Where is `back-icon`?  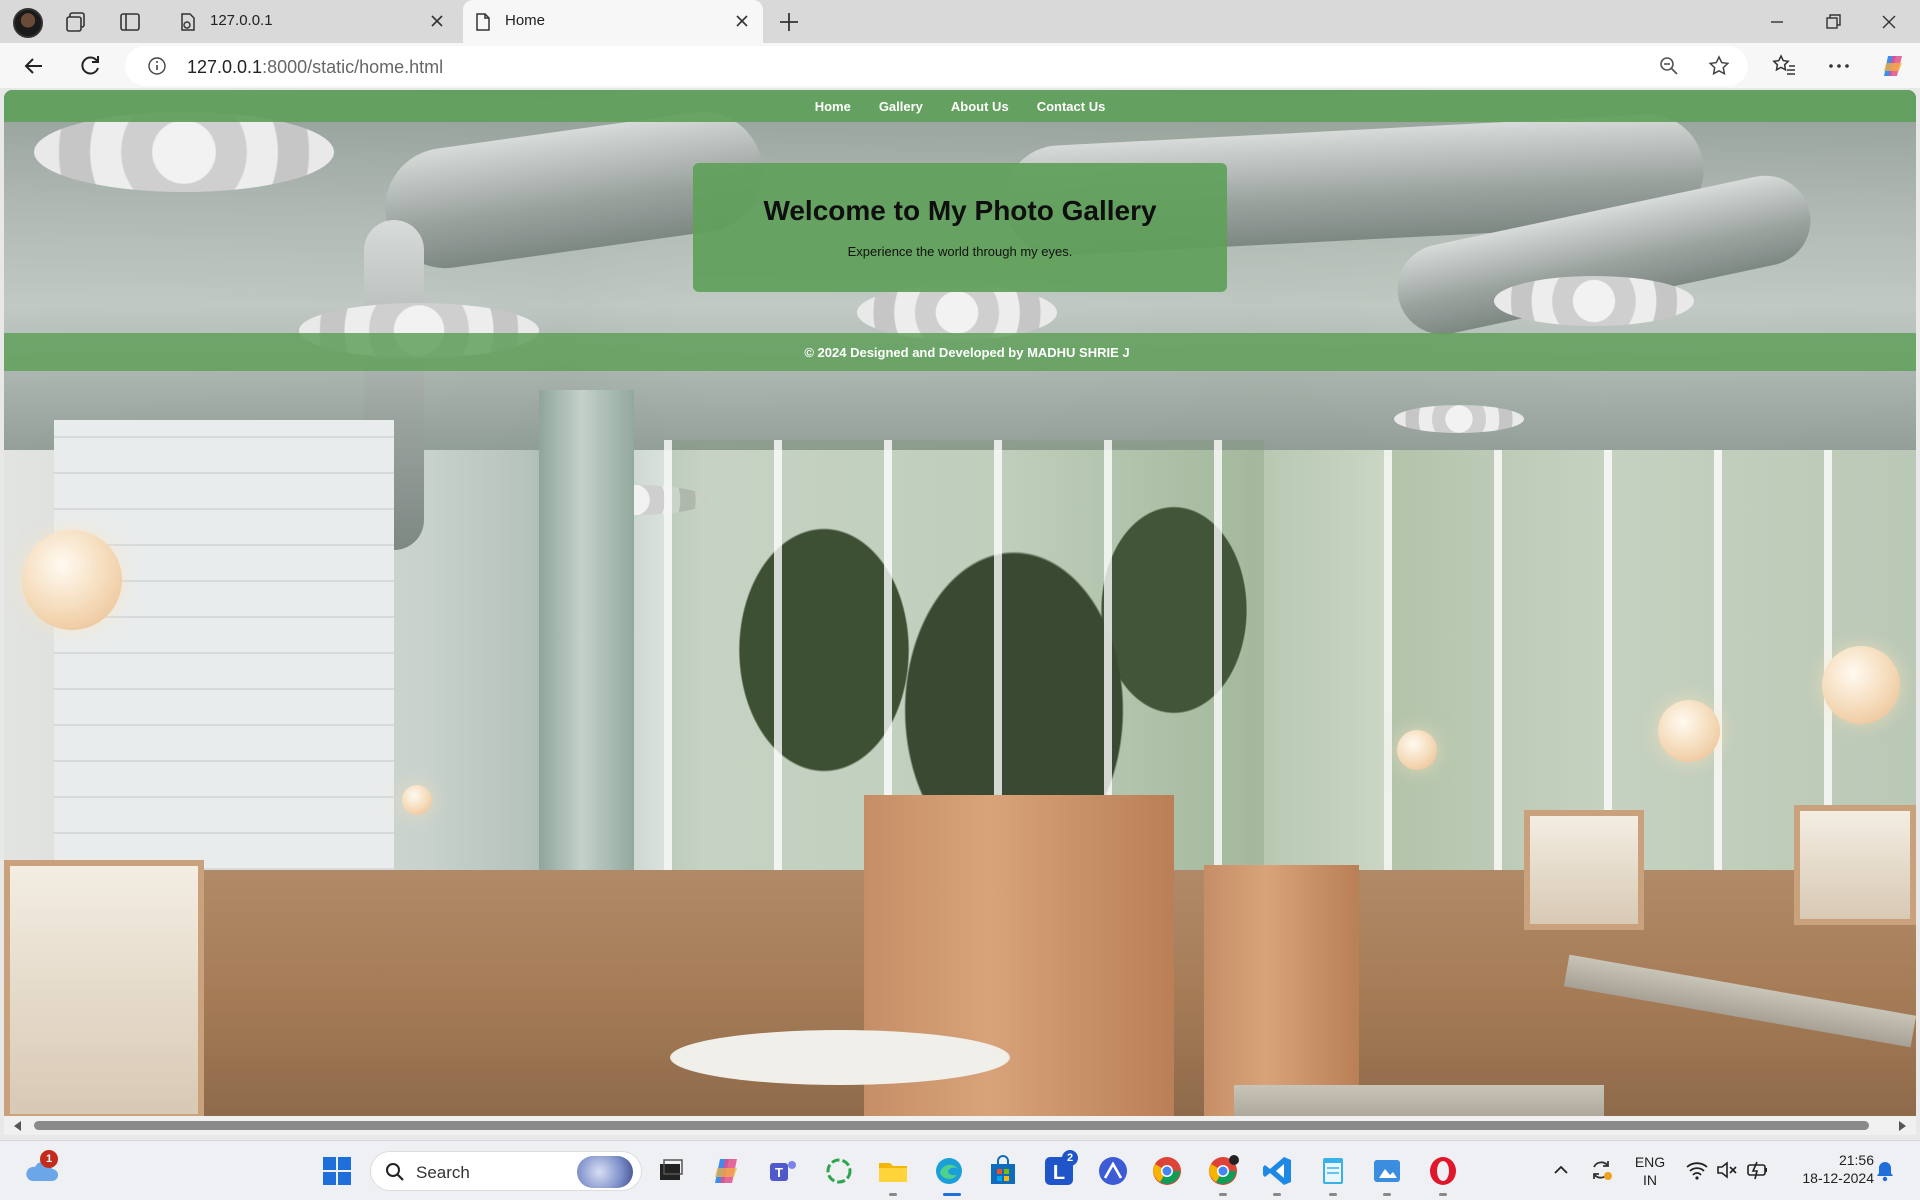 back-icon is located at coordinates (34, 66).